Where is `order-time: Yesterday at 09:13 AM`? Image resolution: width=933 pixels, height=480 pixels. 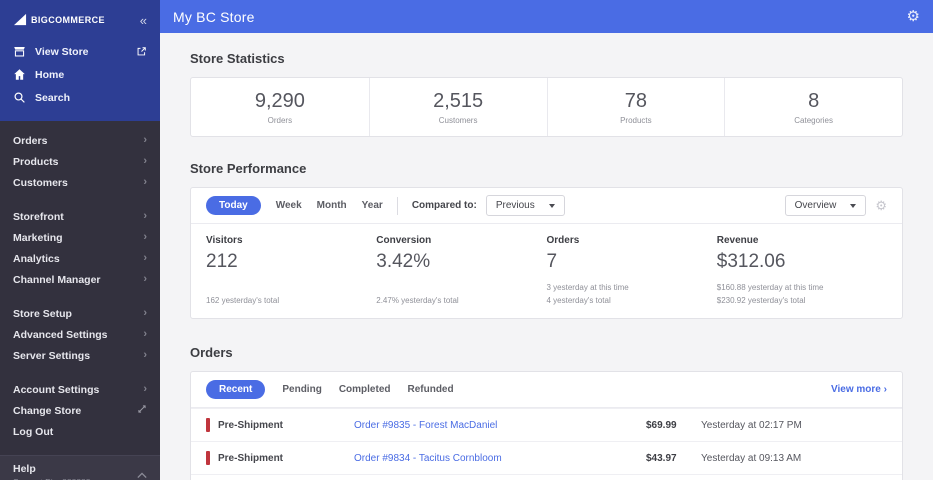
order-time: Yesterday at 09:13 AM is located at coordinates (751, 458).